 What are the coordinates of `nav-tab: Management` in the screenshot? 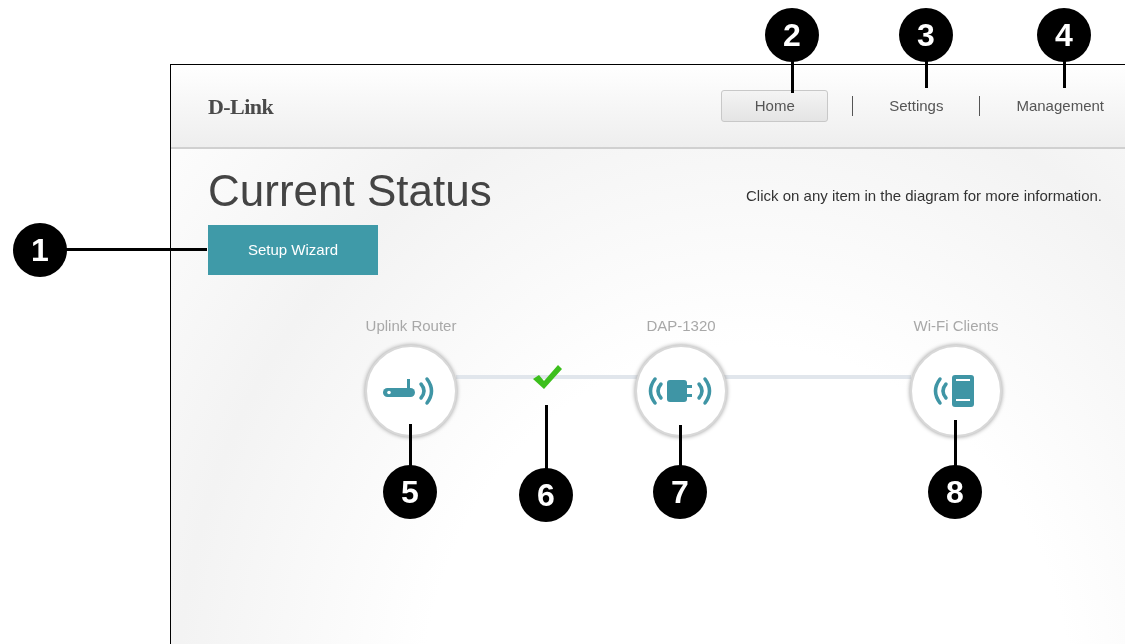 It's located at (1060, 106).